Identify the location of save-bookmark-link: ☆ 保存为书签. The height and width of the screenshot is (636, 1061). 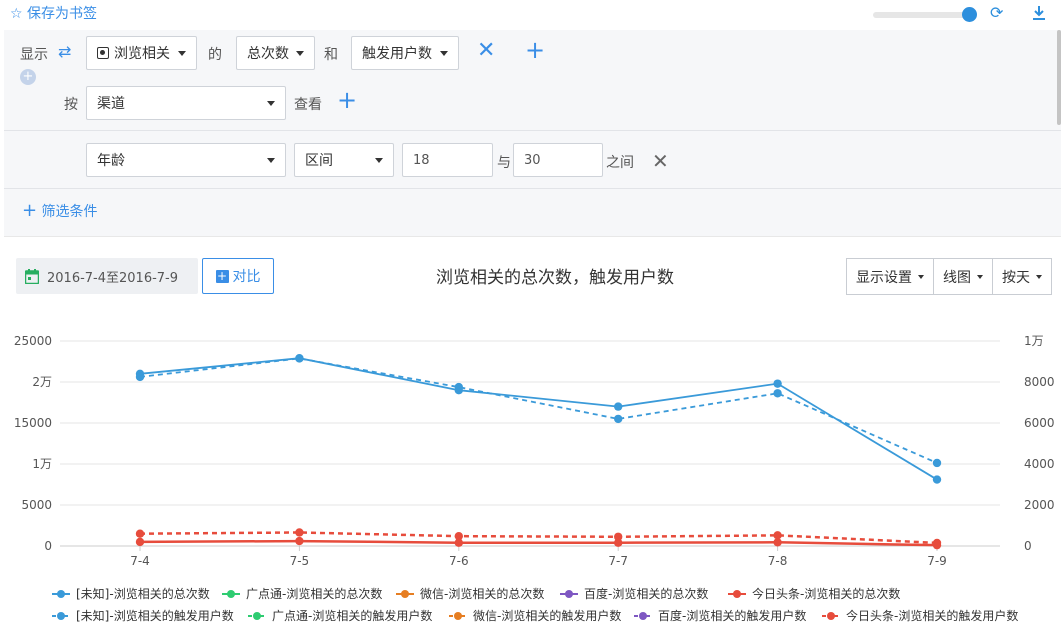
(53, 13).